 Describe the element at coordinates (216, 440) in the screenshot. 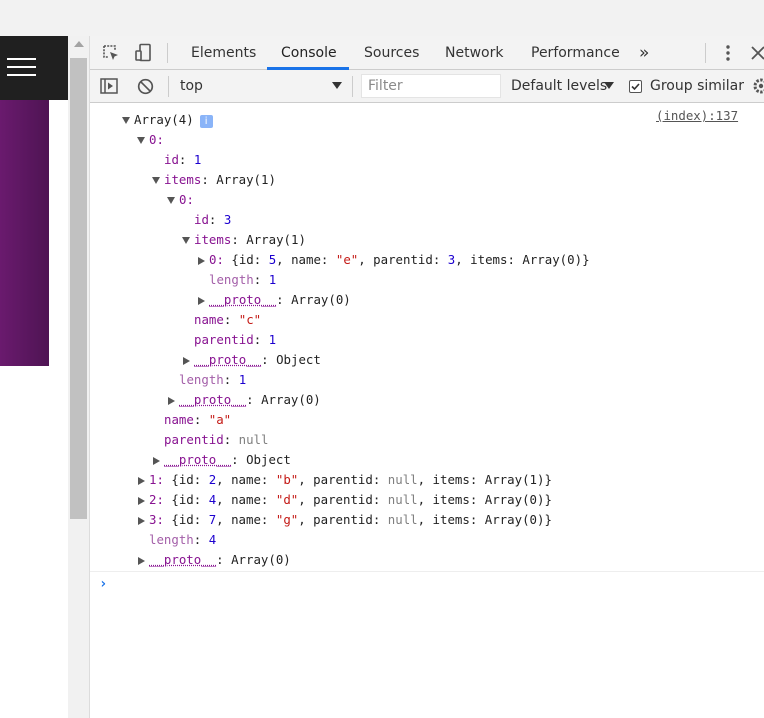

I see `prop-parentid: parentid: null` at that location.